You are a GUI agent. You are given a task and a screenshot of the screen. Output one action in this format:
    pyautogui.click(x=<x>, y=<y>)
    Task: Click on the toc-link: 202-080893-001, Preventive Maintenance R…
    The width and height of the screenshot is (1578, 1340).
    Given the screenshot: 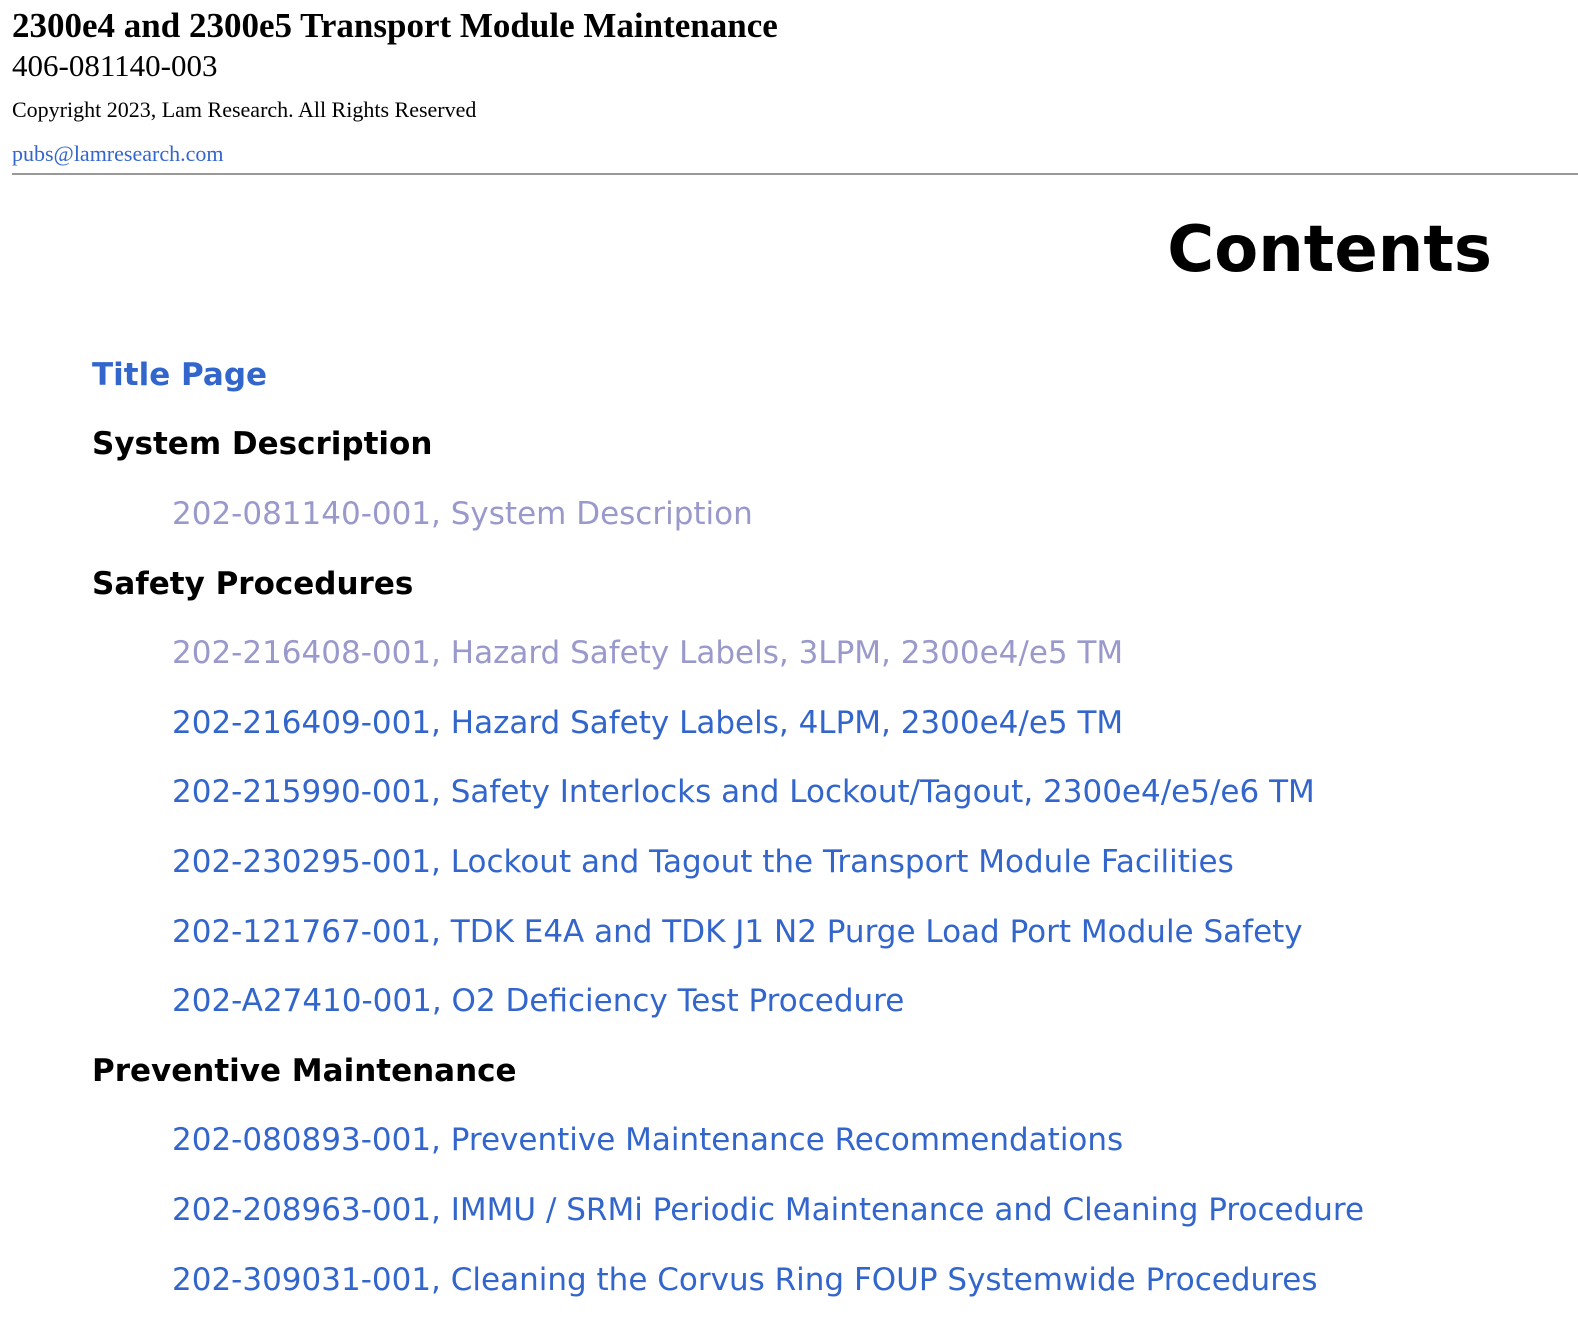 What is the action you would take?
    pyautogui.click(x=607, y=1140)
    